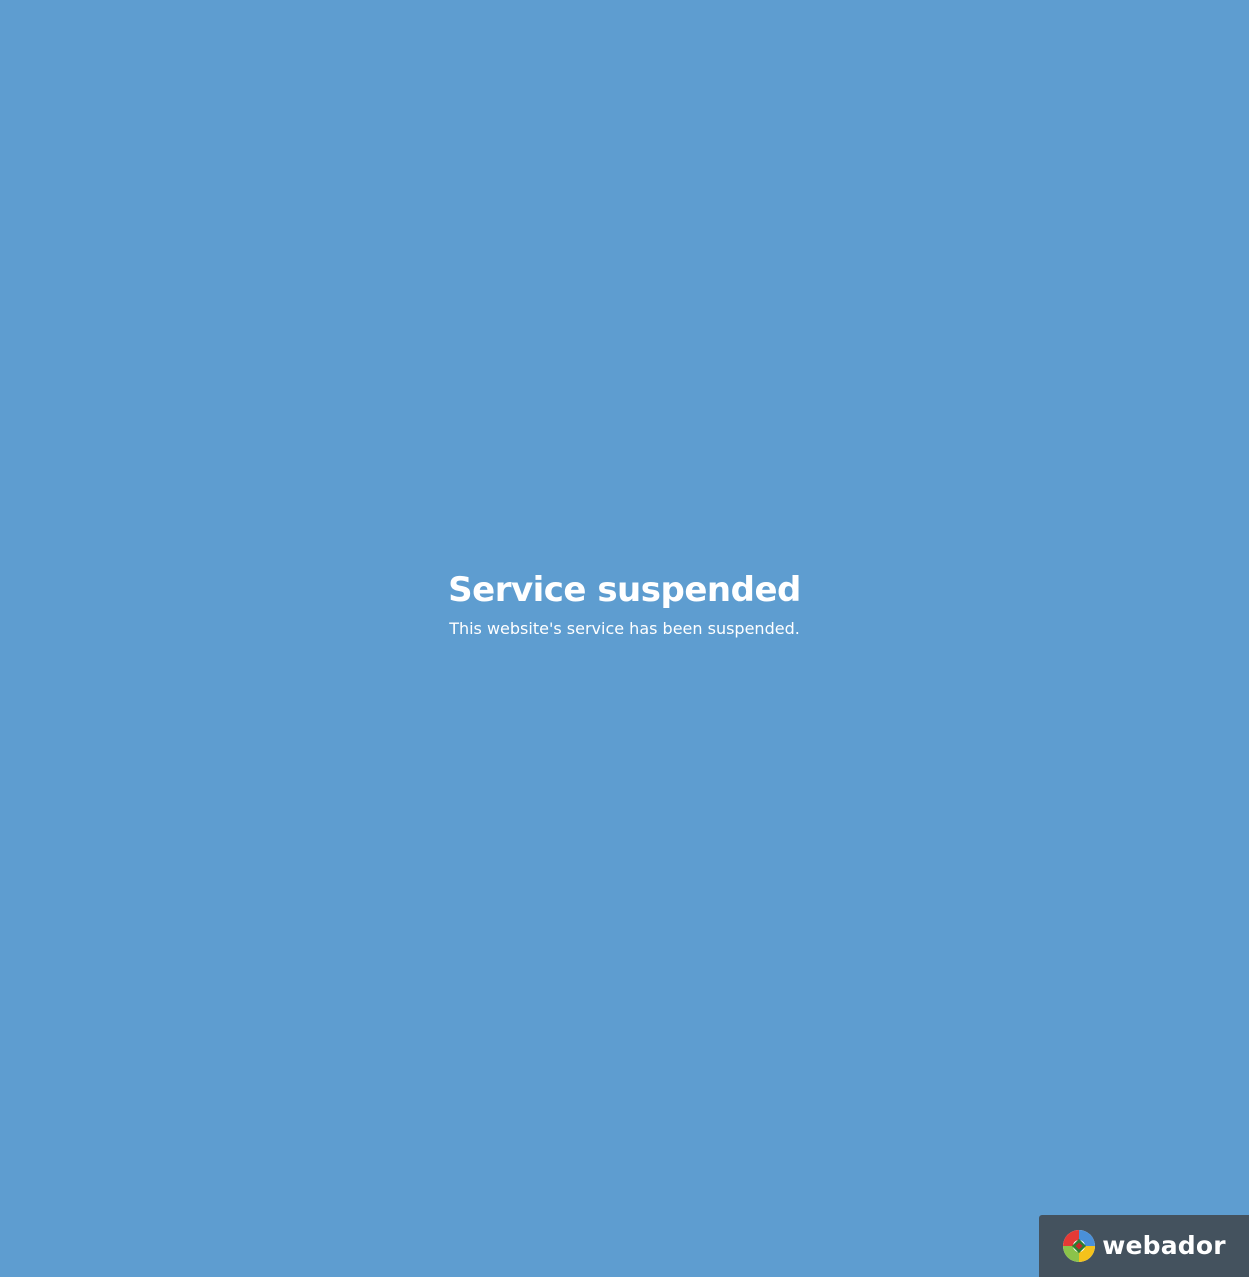 The height and width of the screenshot is (1277, 1249). What do you see at coordinates (624, 590) in the screenshot?
I see `page-title: Service suspended` at bounding box center [624, 590].